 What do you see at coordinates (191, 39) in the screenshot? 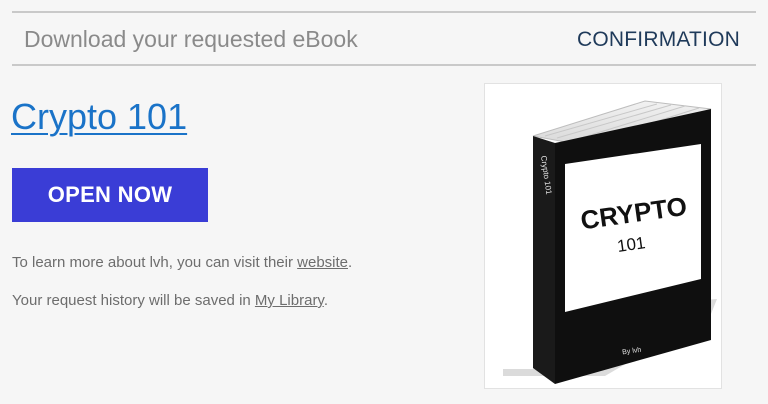
I see `page-heading: Download your requested eBook` at bounding box center [191, 39].